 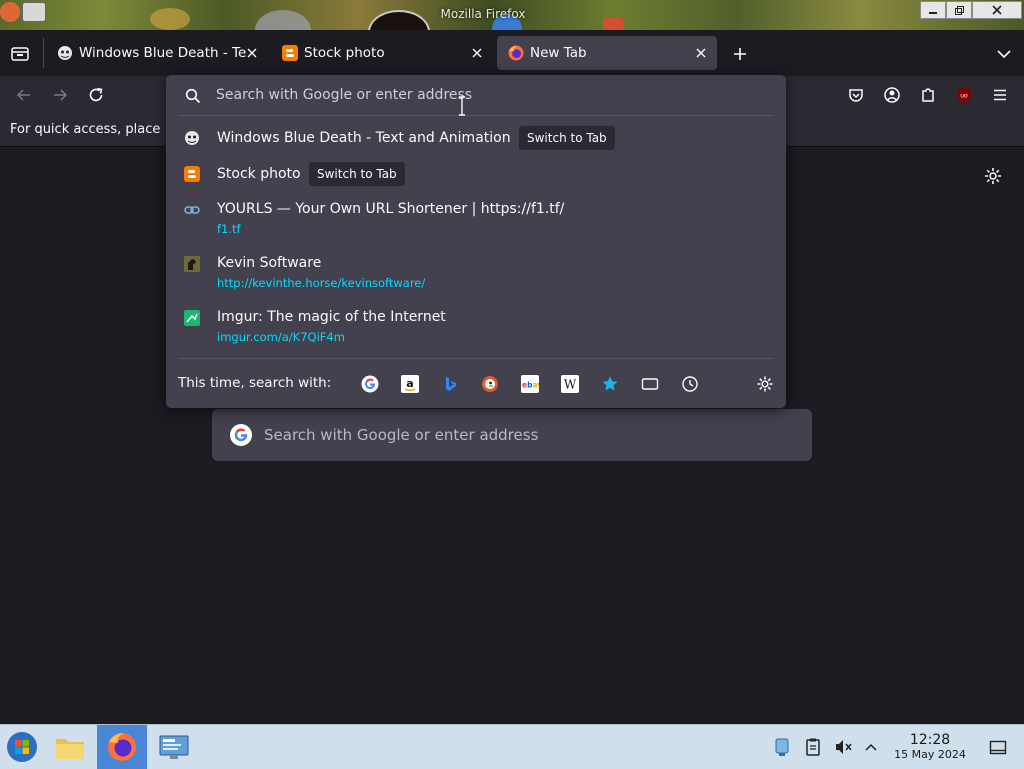 What do you see at coordinates (483, 14) in the screenshot?
I see `window-title: Mozilla Firefox` at bounding box center [483, 14].